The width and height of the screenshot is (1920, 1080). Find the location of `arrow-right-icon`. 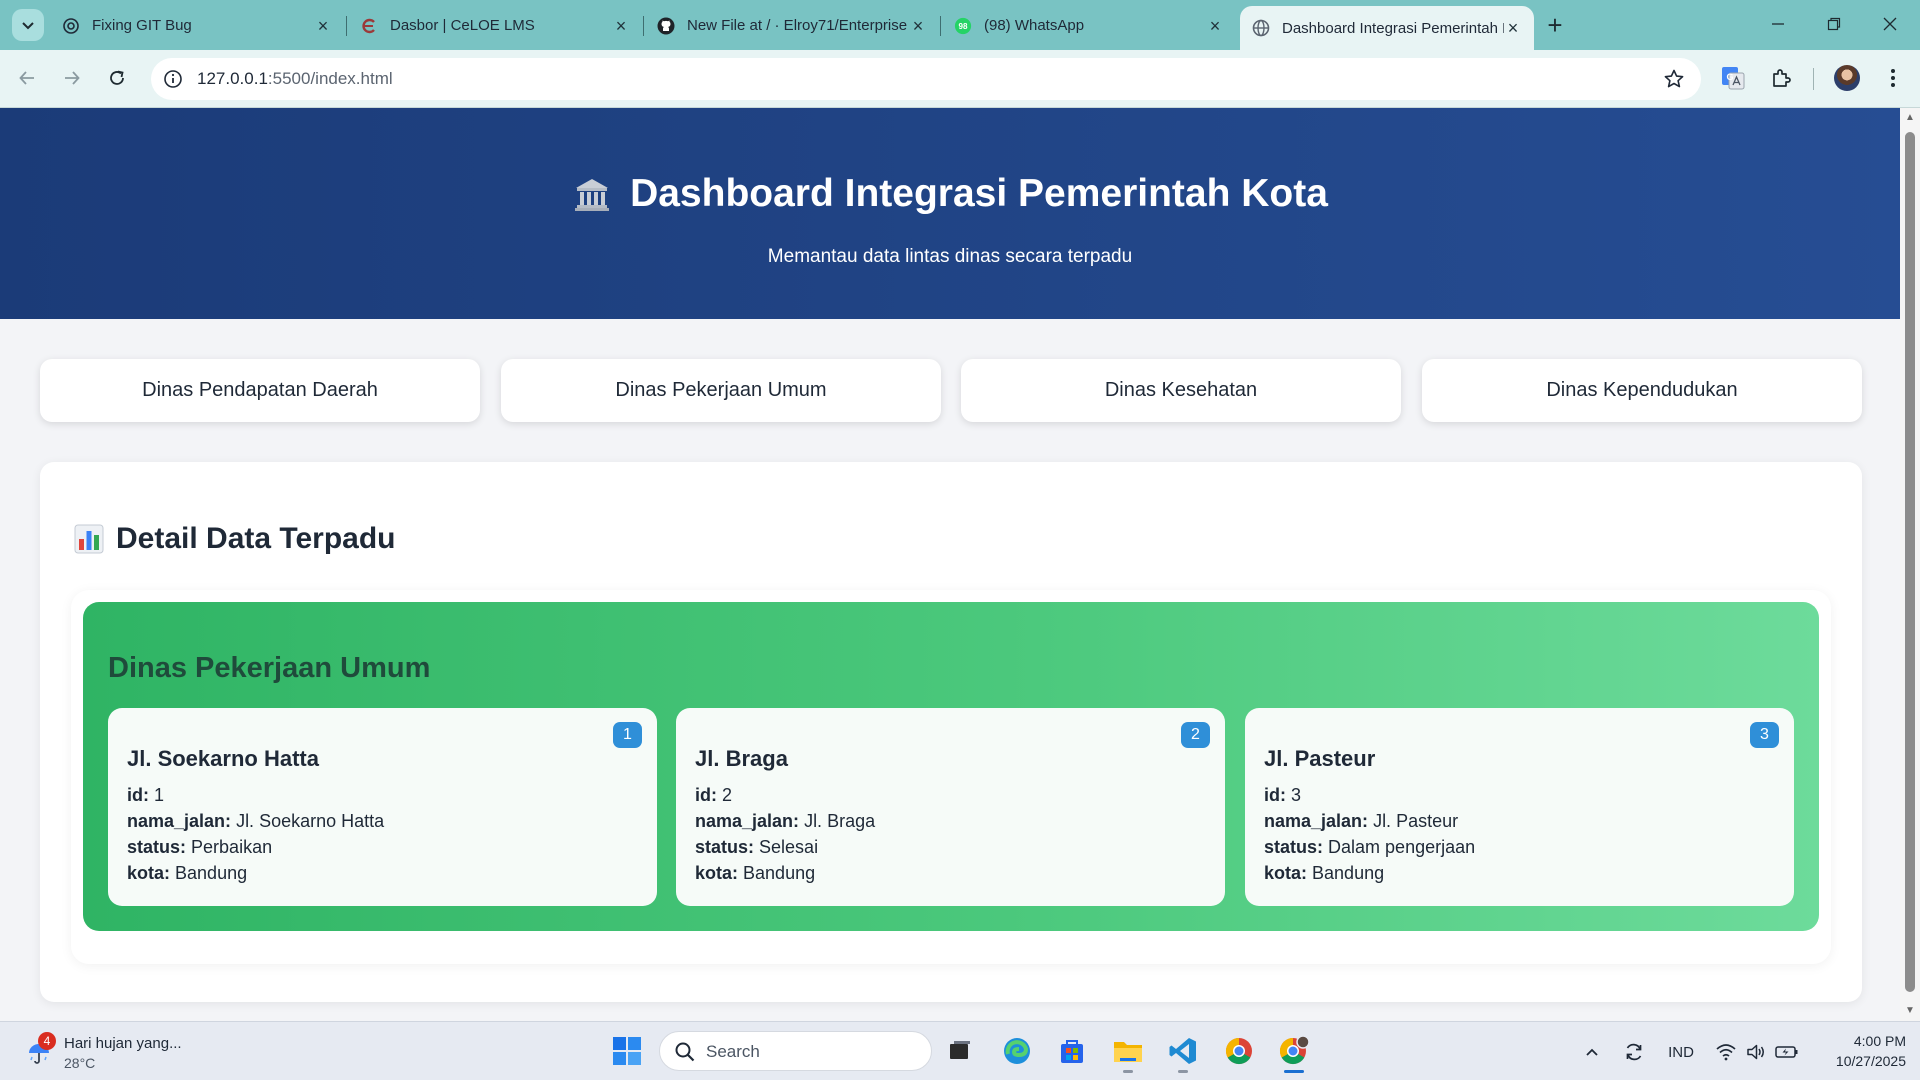

arrow-right-icon is located at coordinates (72, 78).